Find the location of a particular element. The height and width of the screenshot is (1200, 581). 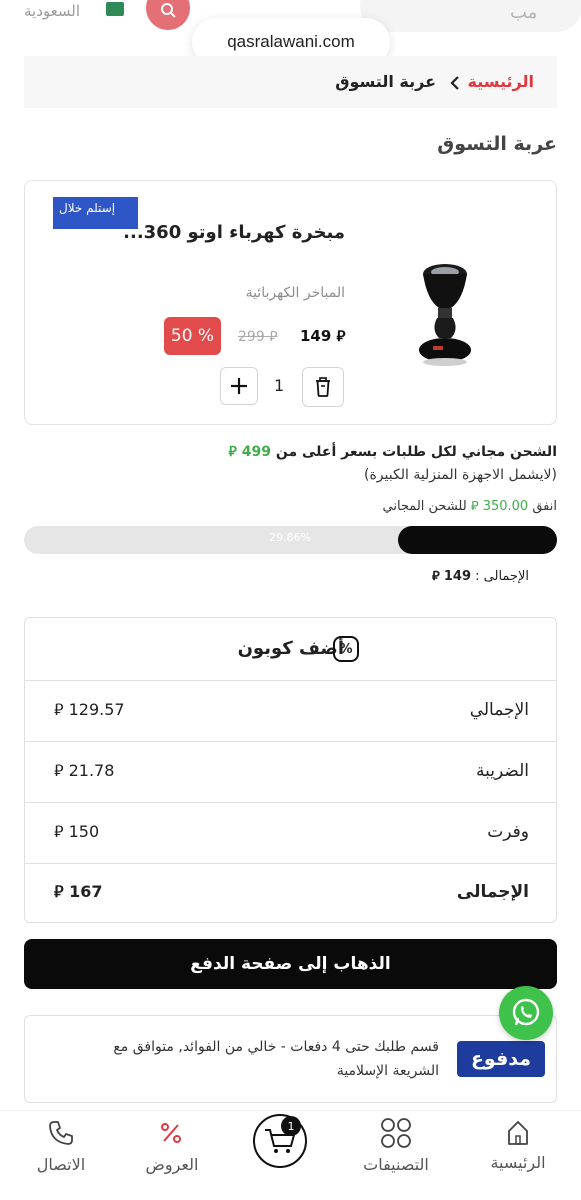

madfu-logo: مدفوع is located at coordinates (501, 1059).